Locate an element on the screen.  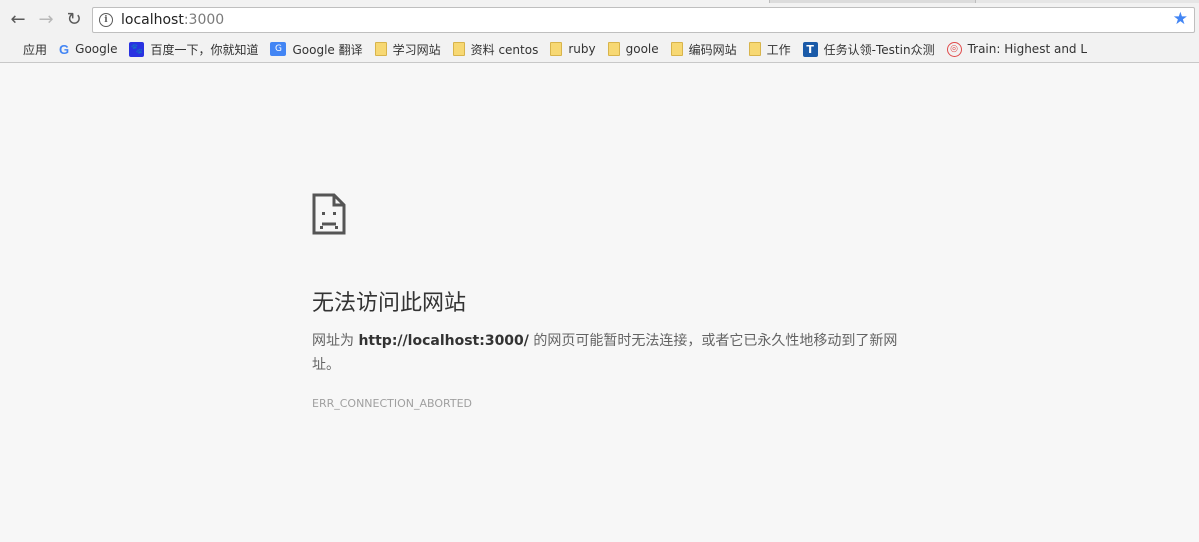
bookmark-folder-work: 工作 is located at coordinates (769, 49).